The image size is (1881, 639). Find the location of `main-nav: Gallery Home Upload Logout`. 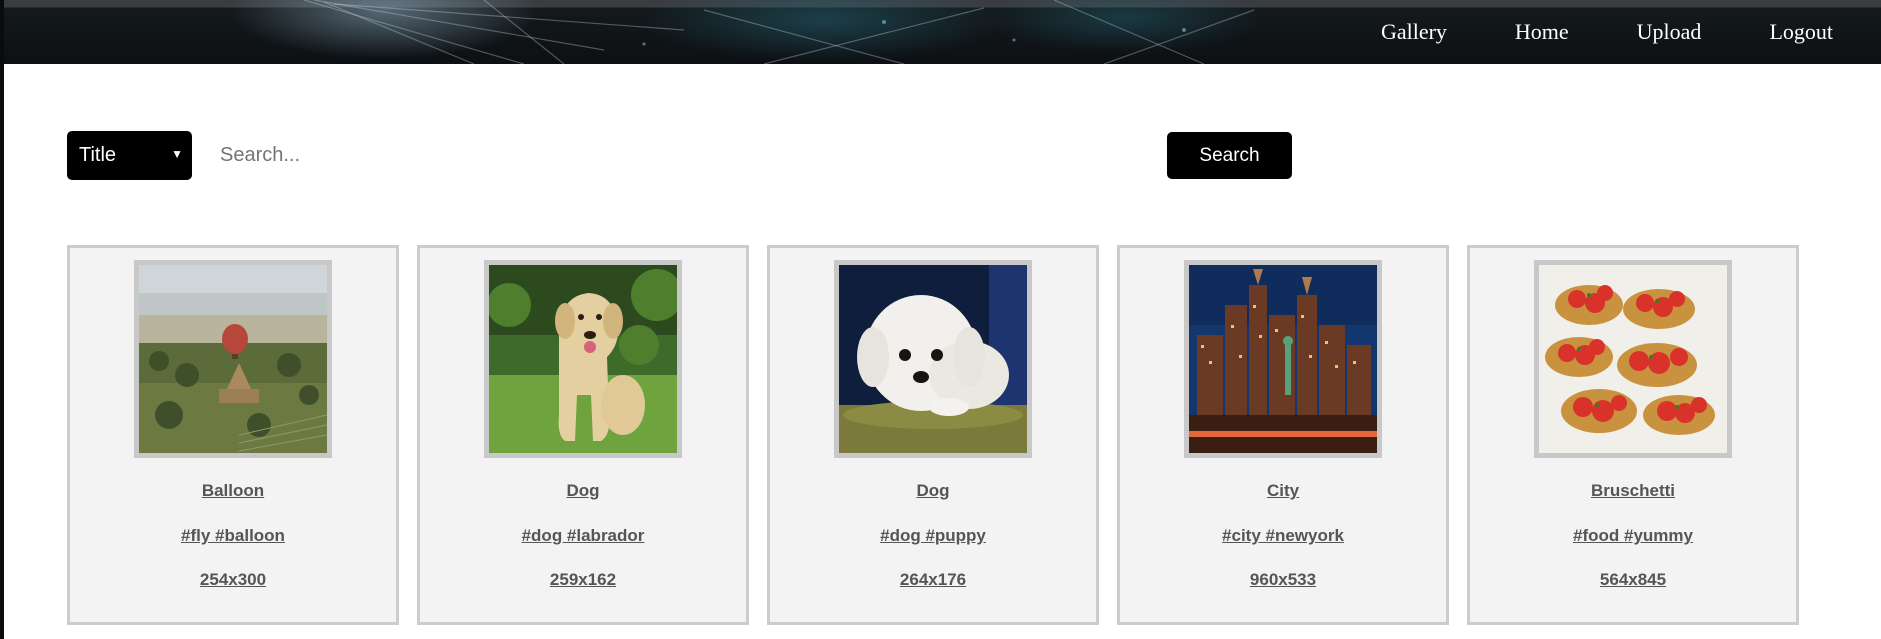

main-nav: Gallery Home Upload Logout is located at coordinates (1597, 32).